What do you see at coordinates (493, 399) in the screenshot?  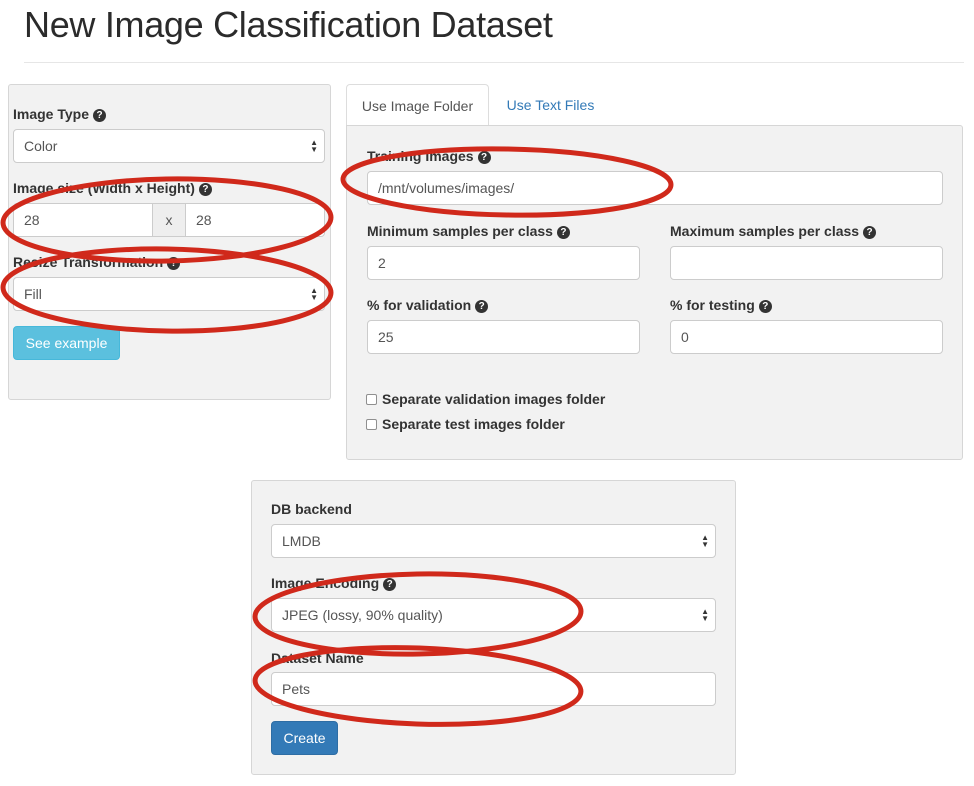 I see `separate-validation-label: Separate validation images folder` at bounding box center [493, 399].